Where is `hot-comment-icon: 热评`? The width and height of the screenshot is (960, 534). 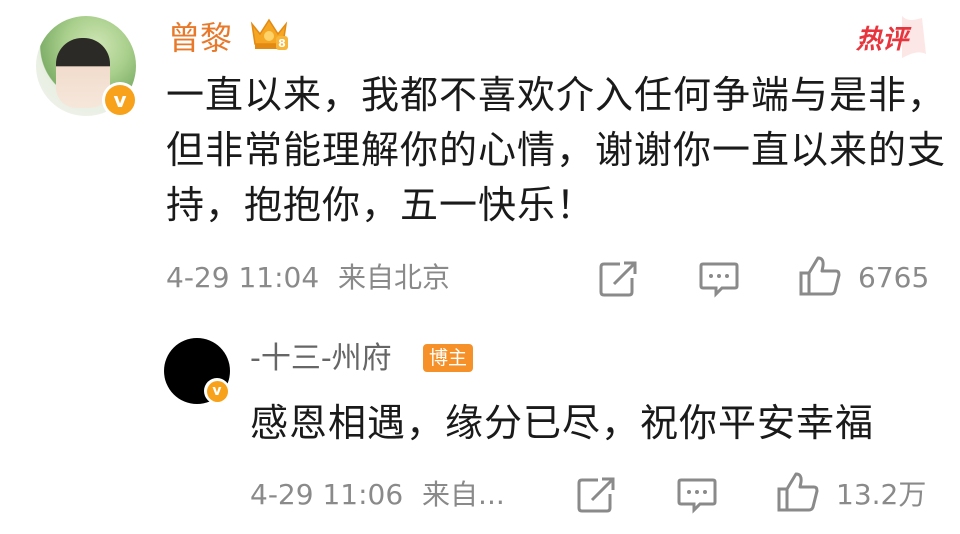 hot-comment-icon: 热评 is located at coordinates (890, 37).